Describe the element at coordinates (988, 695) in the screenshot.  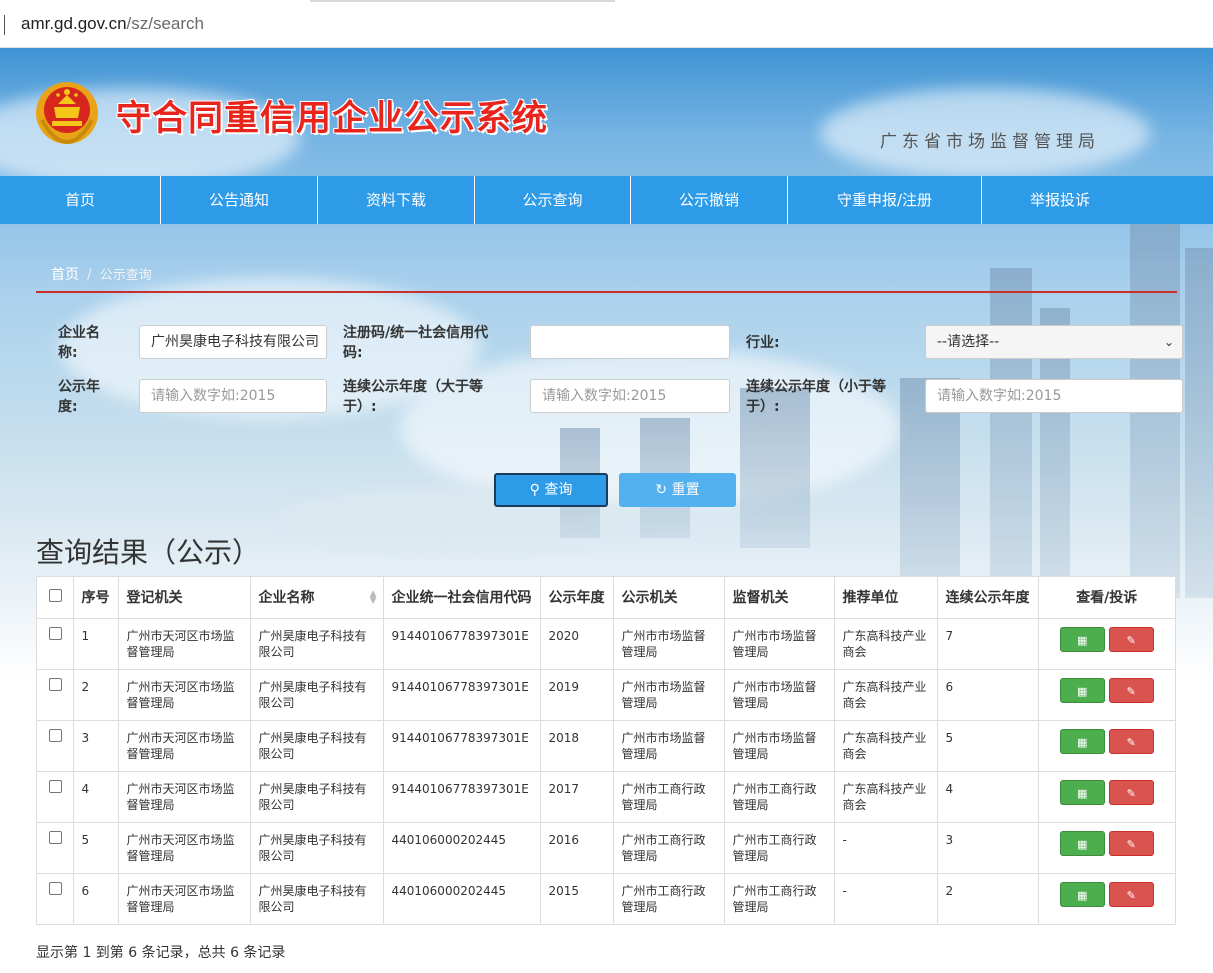
I see `cell-cont-years: 6` at that location.